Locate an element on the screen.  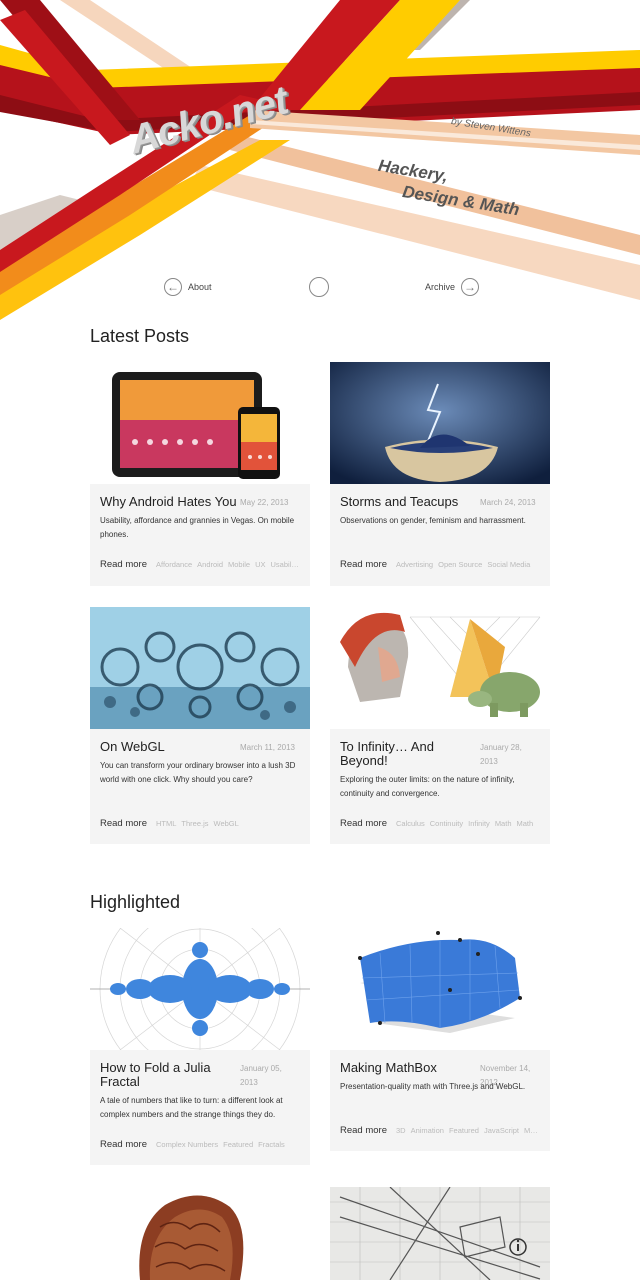
post-thumbnail-webgl-fractal is located at coordinates (200, 668).